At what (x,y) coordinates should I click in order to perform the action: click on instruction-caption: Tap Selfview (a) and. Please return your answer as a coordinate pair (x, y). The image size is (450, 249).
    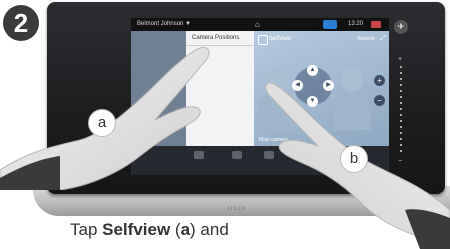
    Looking at the image, I should click on (149, 230).